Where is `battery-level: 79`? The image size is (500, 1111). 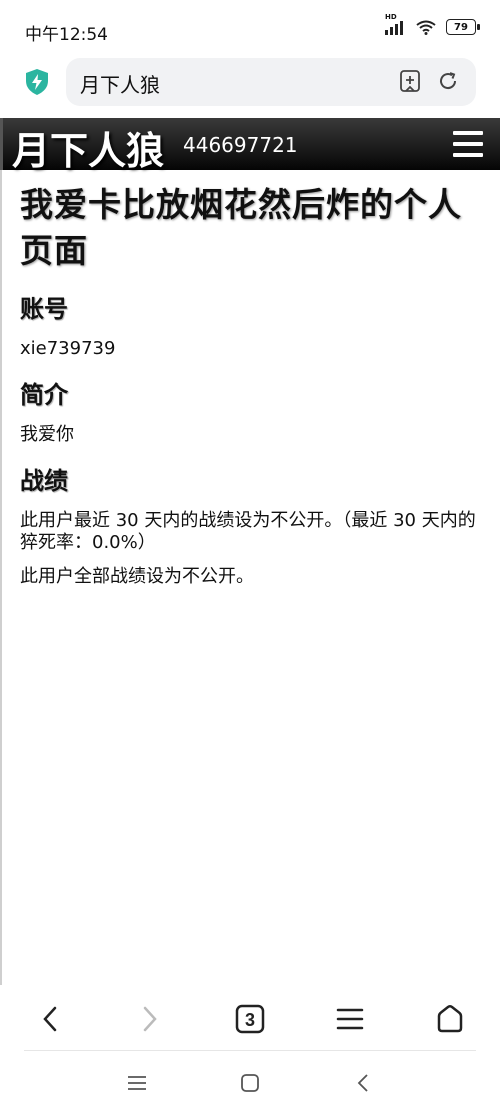
battery-level: 79 is located at coordinates (461, 27).